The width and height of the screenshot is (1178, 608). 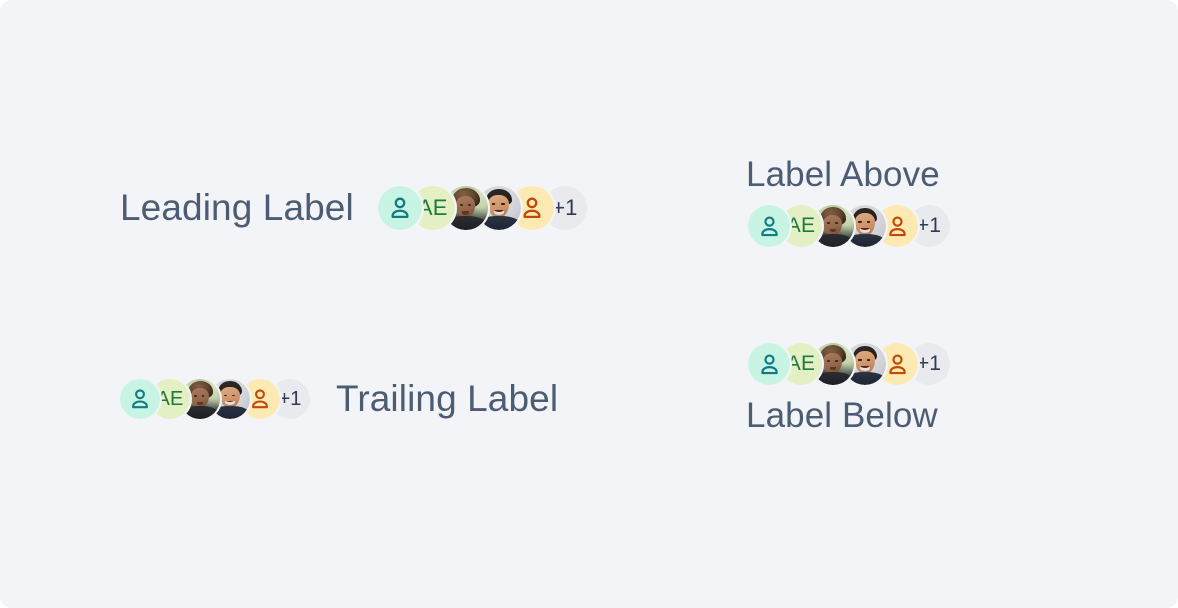 I want to click on avatar-group-label-below: AE +1 Label Below, so click(x=849, y=389).